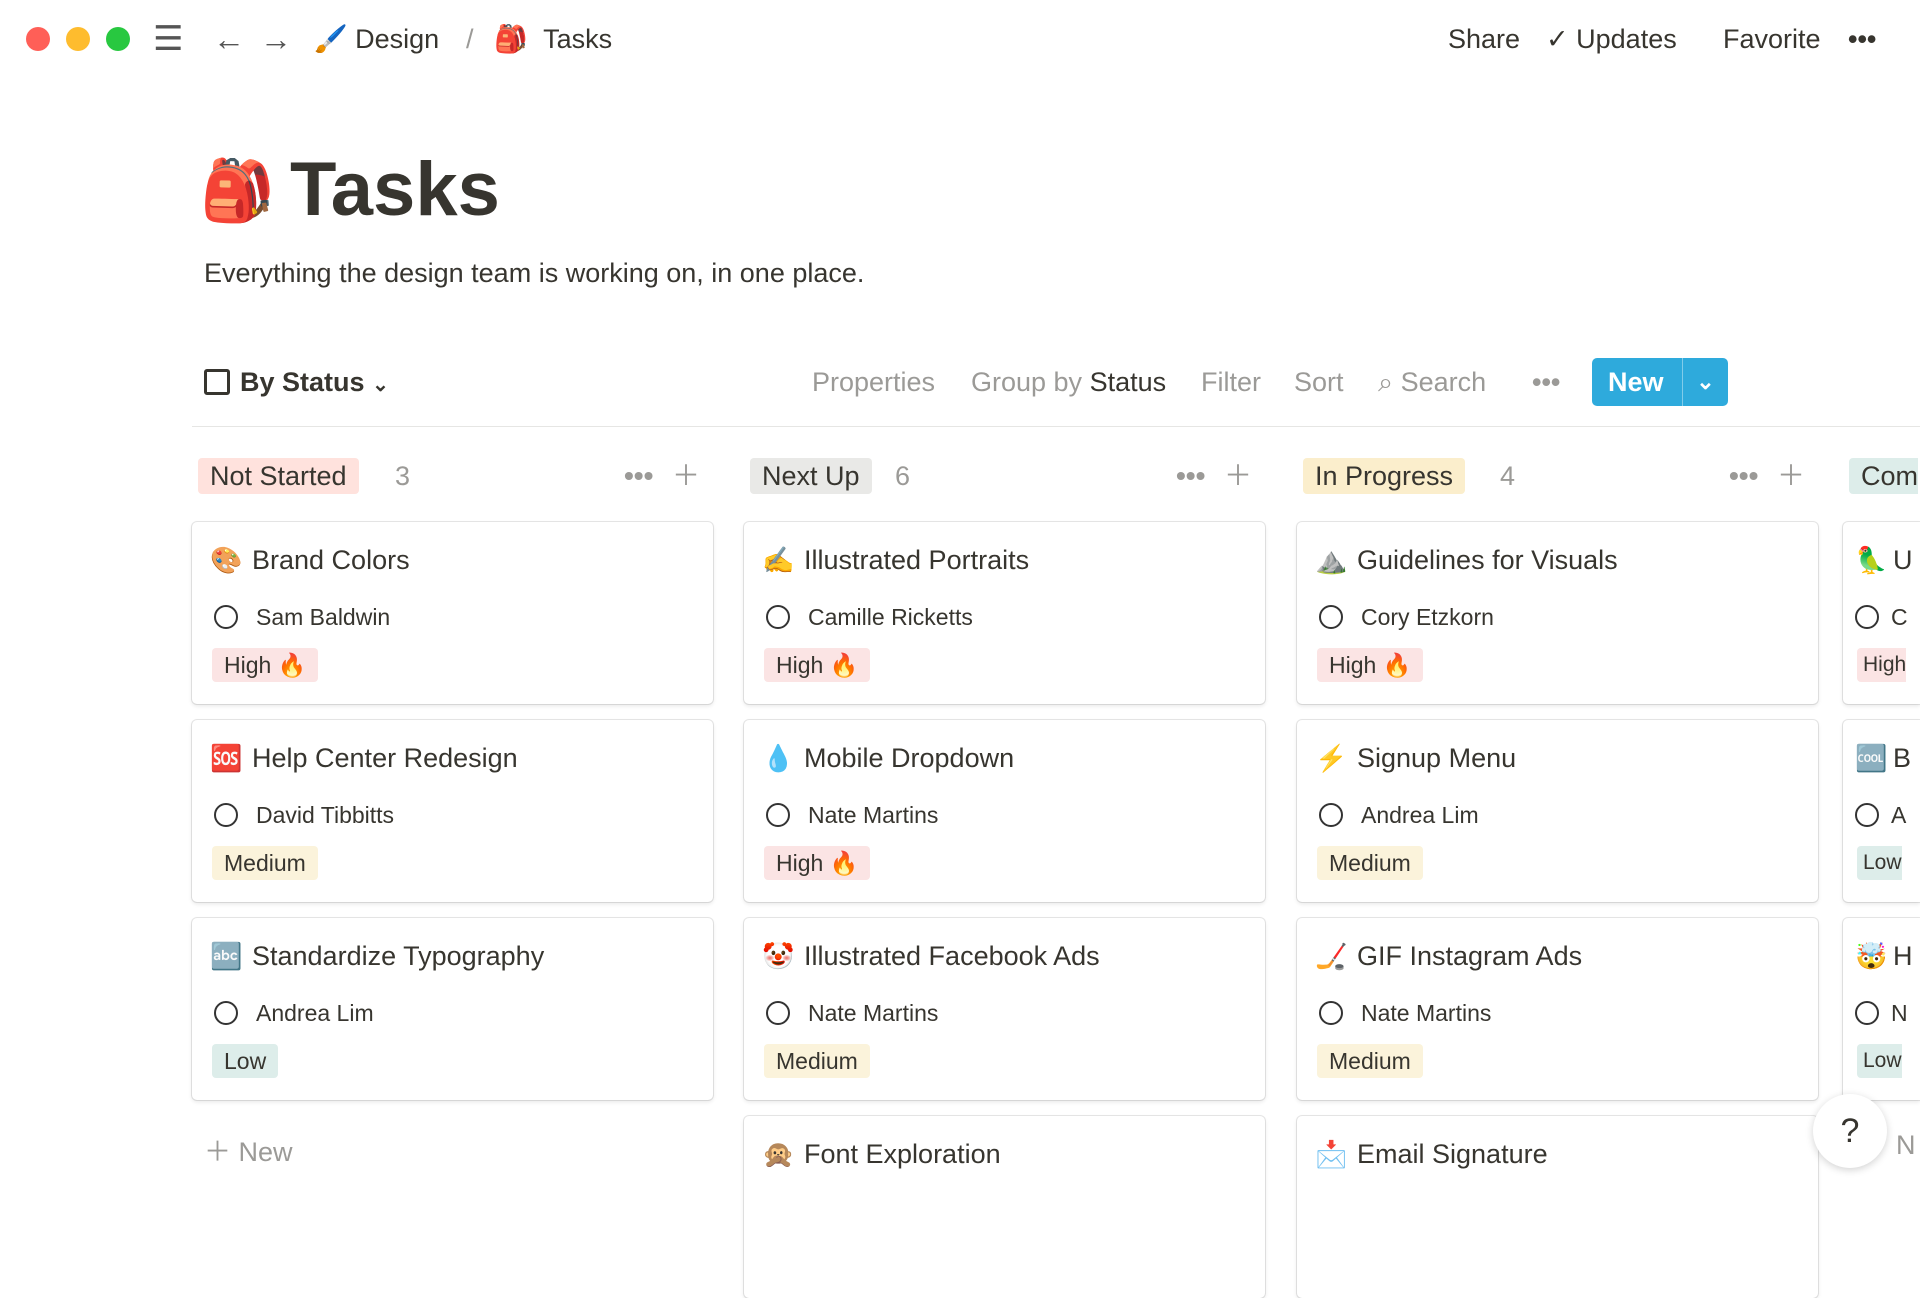 This screenshot has height=1298, width=1920. I want to click on card-title-text: GIF Instagram Ads, so click(1470, 956).